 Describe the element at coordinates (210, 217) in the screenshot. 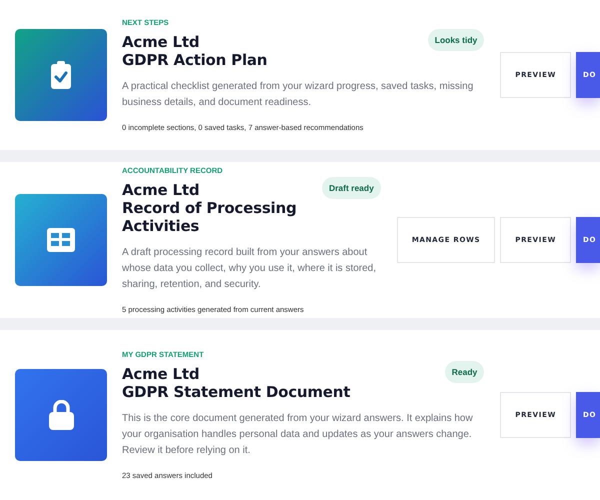

I see `document-title: Record of Processing Activities` at that location.